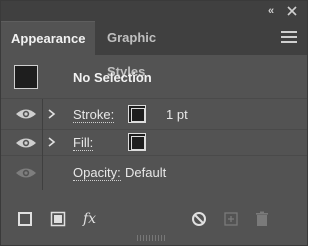  What do you see at coordinates (231, 219) in the screenshot?
I see `duplicate-item-icon` at bounding box center [231, 219].